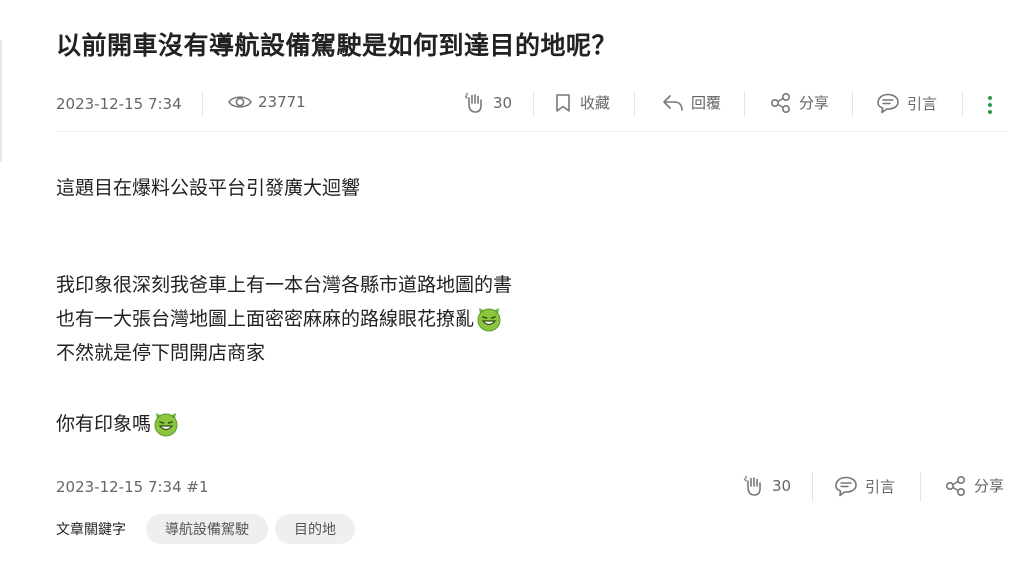 The image size is (1024, 576). Describe the element at coordinates (922, 103) in the screenshot. I see `quote-label: 引言` at that location.